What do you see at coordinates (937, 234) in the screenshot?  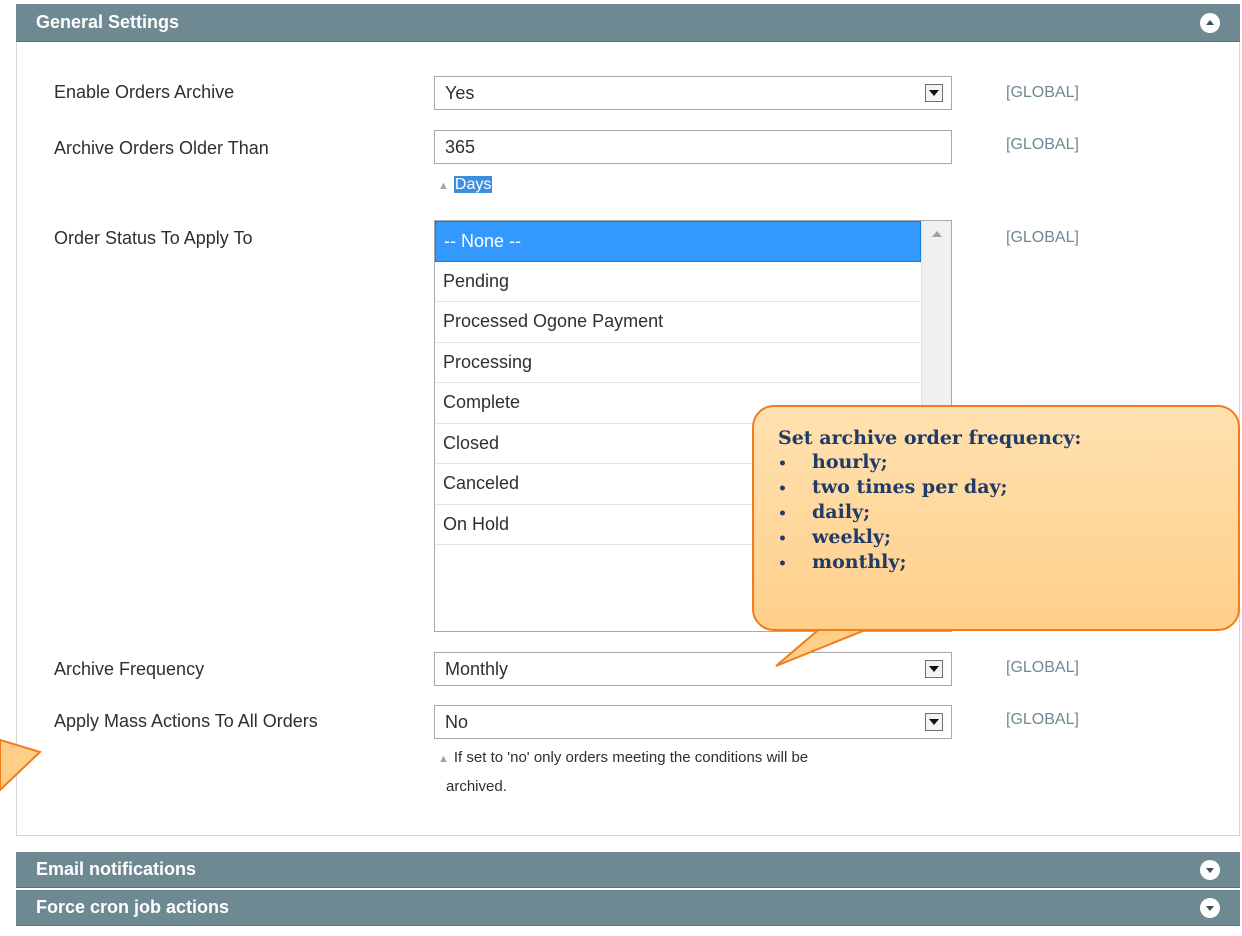 I see `scroll-up-icon` at bounding box center [937, 234].